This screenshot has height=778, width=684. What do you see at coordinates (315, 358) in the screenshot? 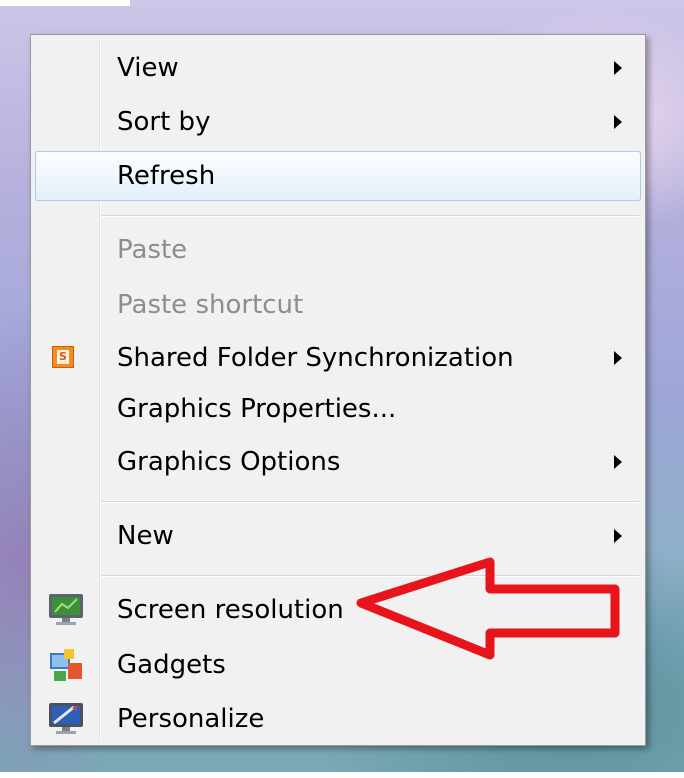
I see `menu-item-label: Shared Folder Synchronization` at bounding box center [315, 358].